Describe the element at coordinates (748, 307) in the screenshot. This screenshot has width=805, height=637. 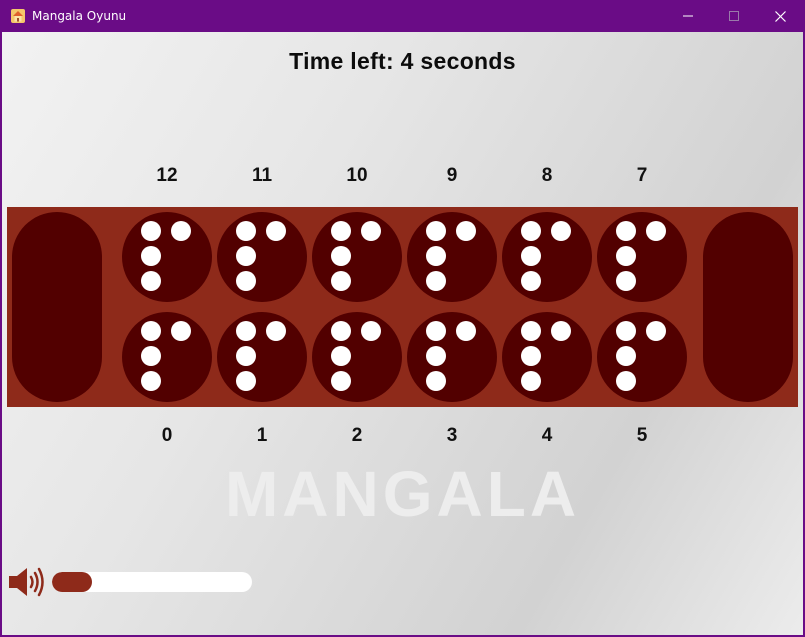
I see `right-store` at that location.